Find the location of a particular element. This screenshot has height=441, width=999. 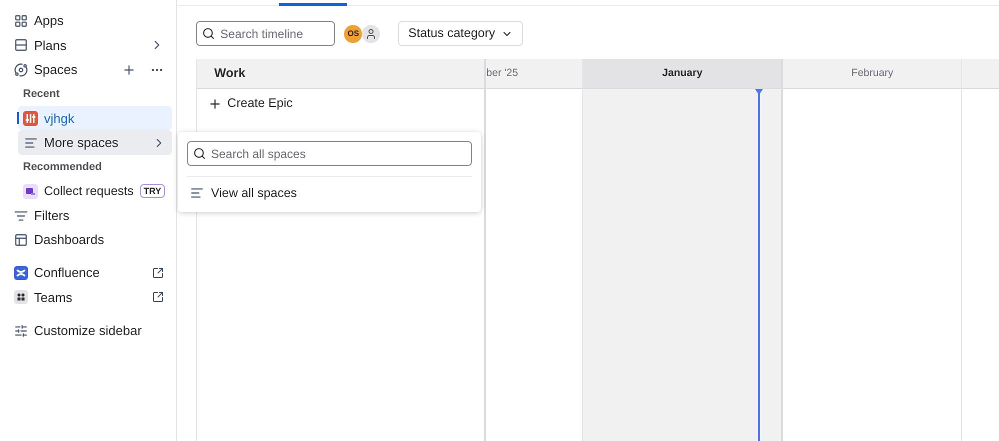

search-field: Search all spaces is located at coordinates (329, 153).